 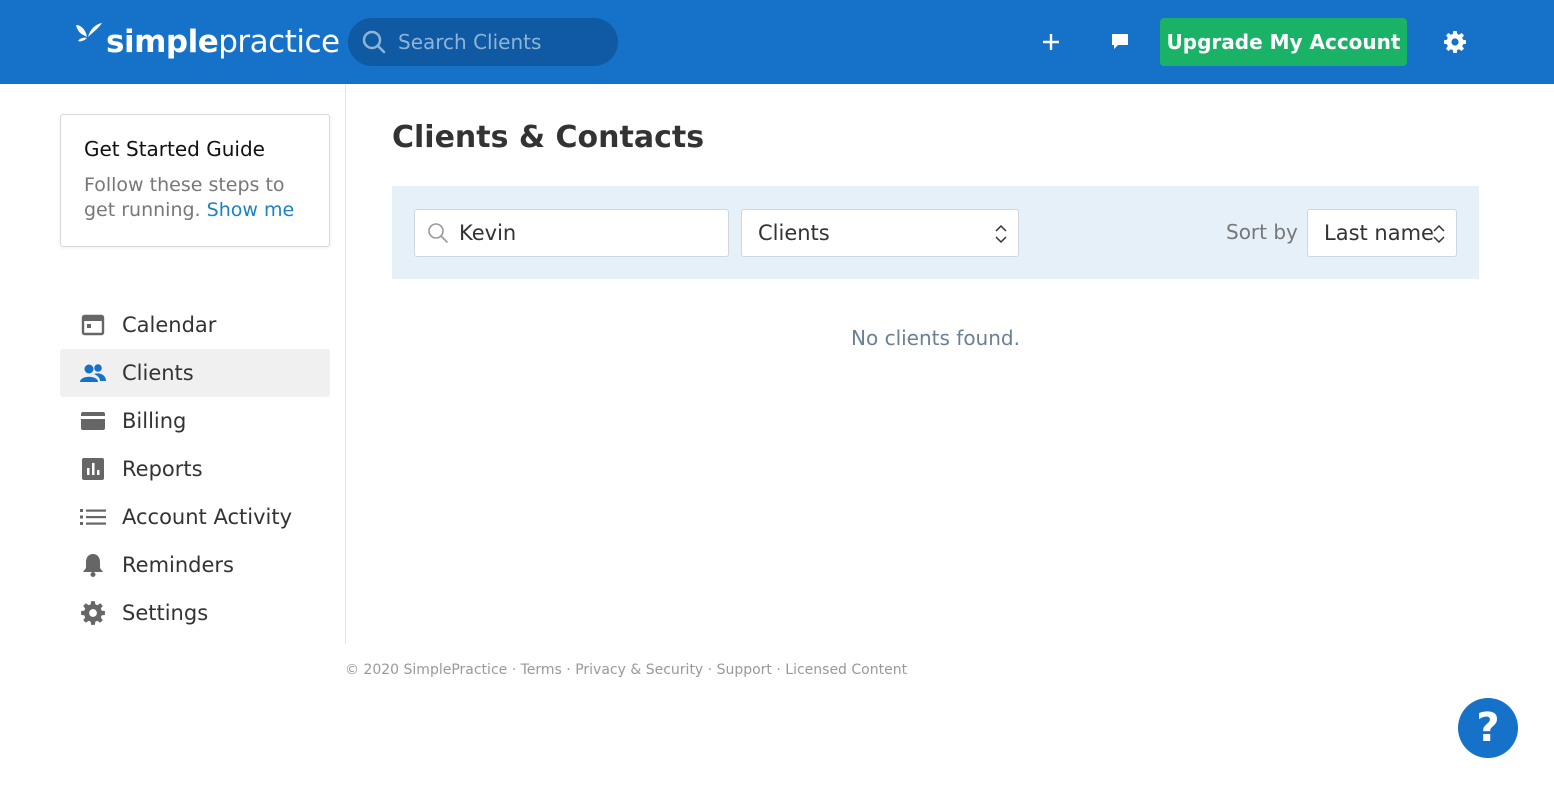 I want to click on footer-copyright: © 2020 SimplePractice, so click(x=426, y=670).